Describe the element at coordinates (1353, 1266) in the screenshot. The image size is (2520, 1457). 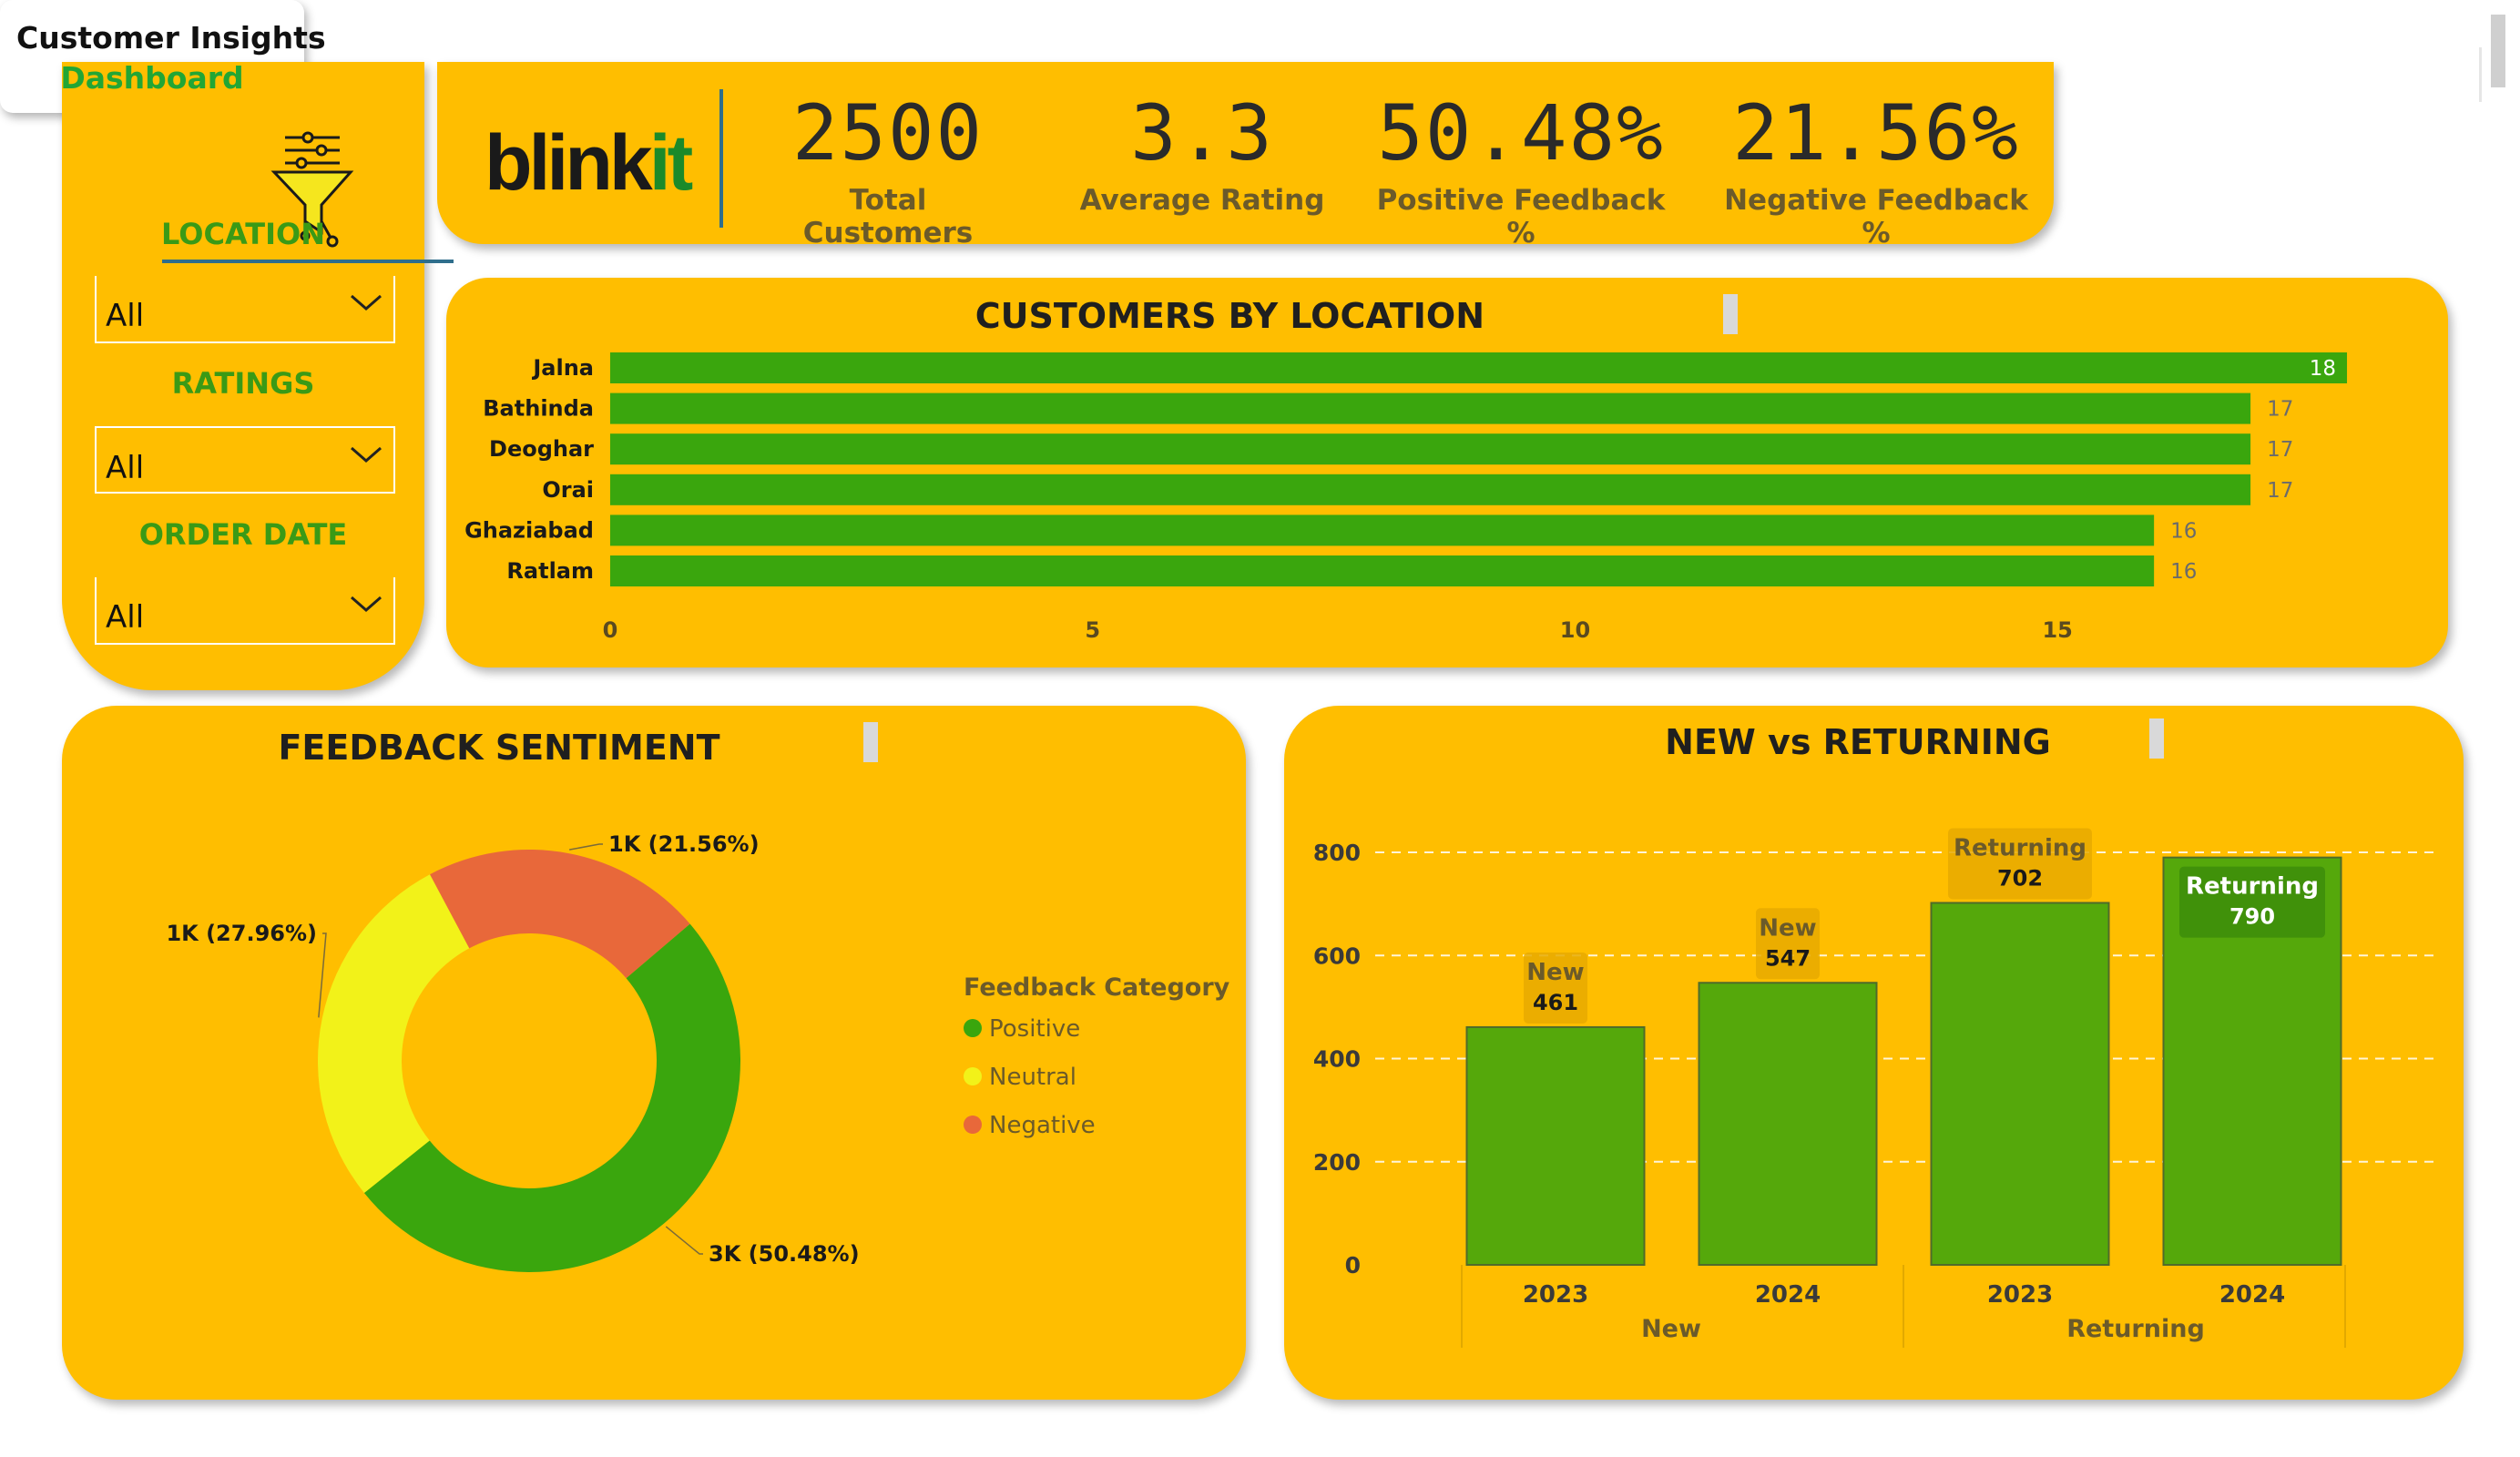
I see `y-tick-label: 0` at that location.